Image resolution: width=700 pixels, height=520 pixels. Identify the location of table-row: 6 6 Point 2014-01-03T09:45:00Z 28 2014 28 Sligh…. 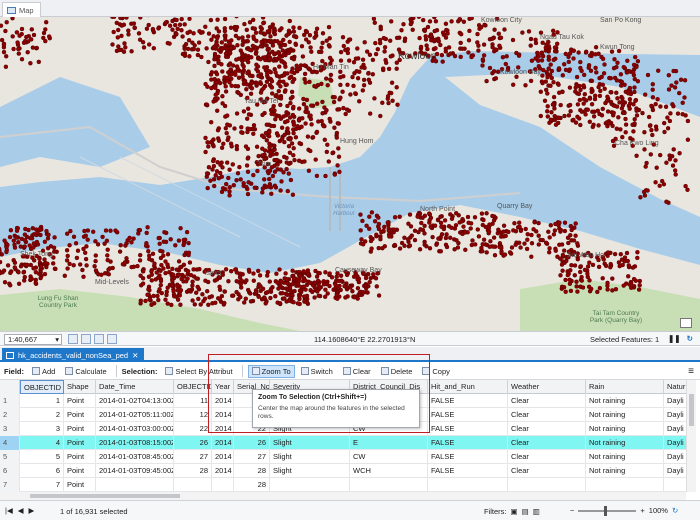
(343, 471).